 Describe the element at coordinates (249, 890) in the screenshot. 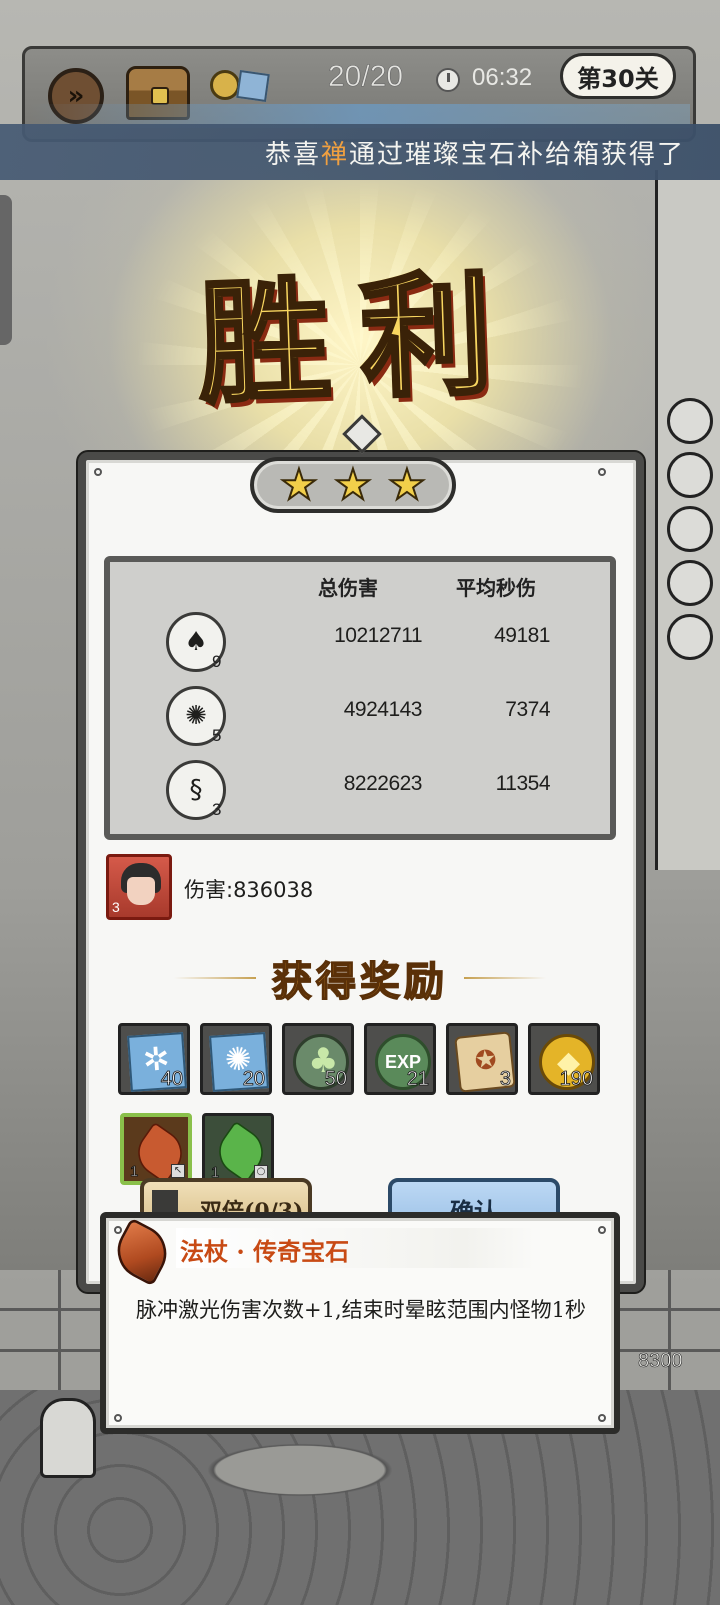

I see `hero-damage: 伤害:836038` at that location.